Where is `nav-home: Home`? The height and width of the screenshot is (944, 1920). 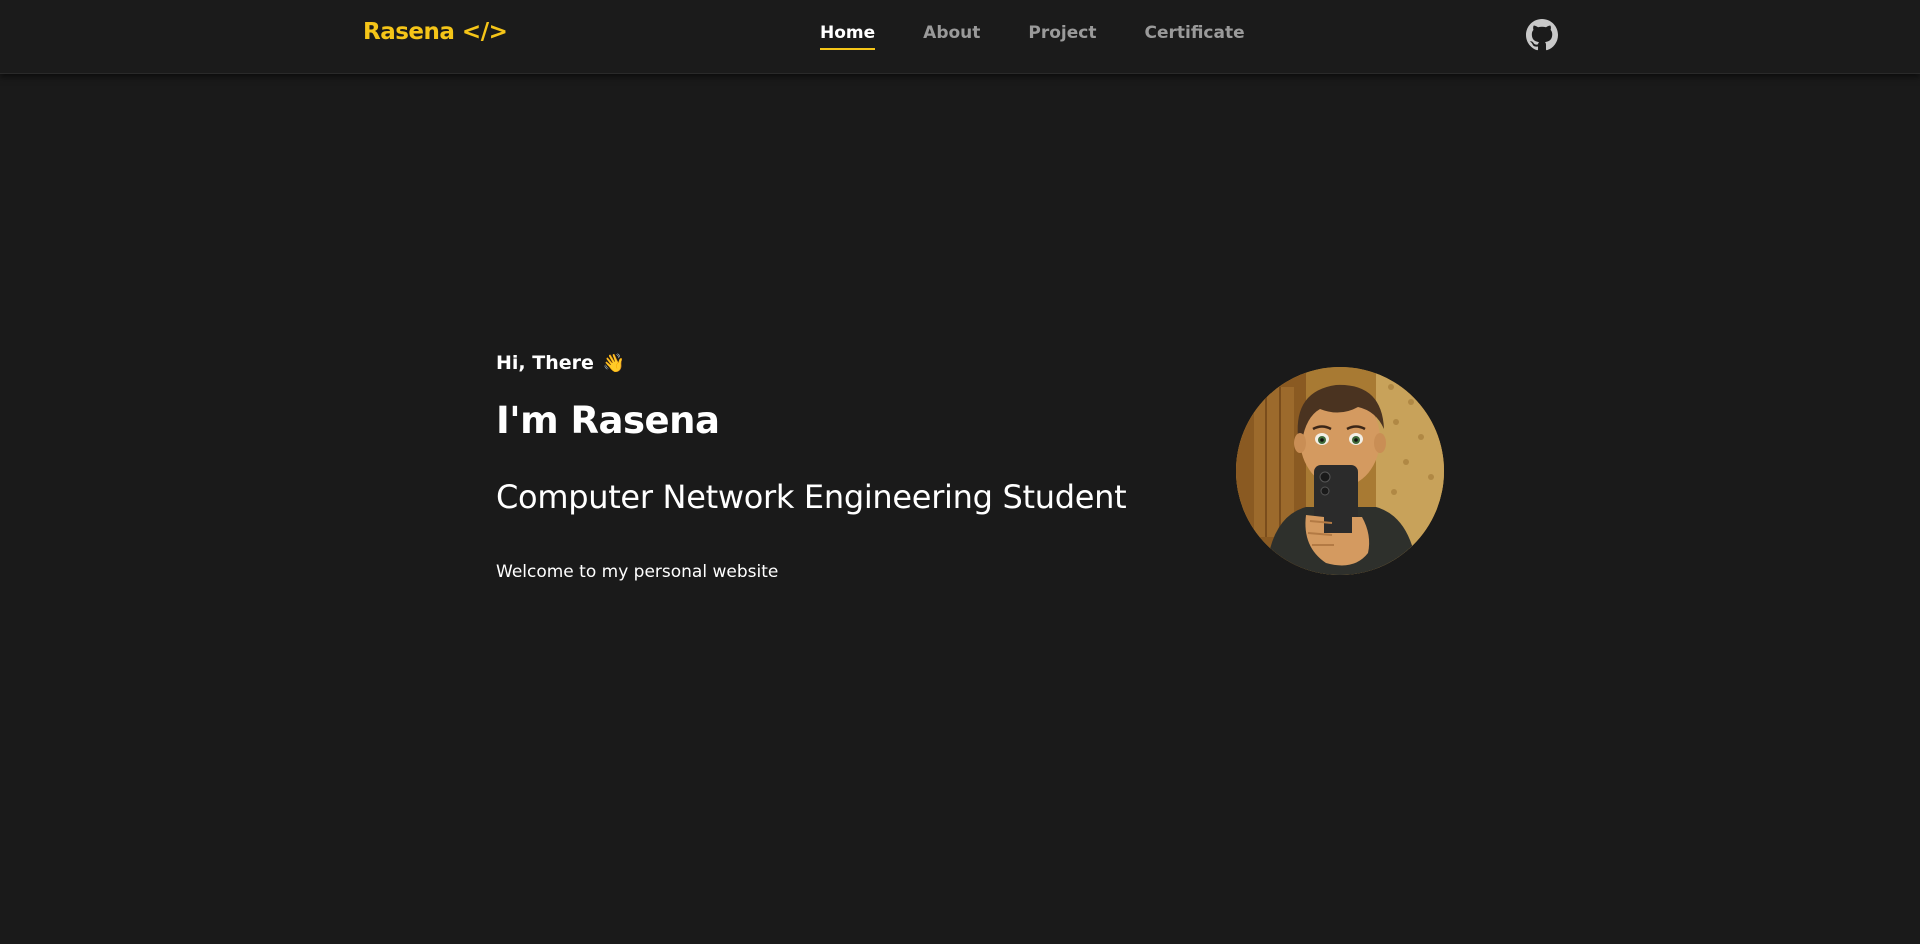 nav-home: Home is located at coordinates (848, 36).